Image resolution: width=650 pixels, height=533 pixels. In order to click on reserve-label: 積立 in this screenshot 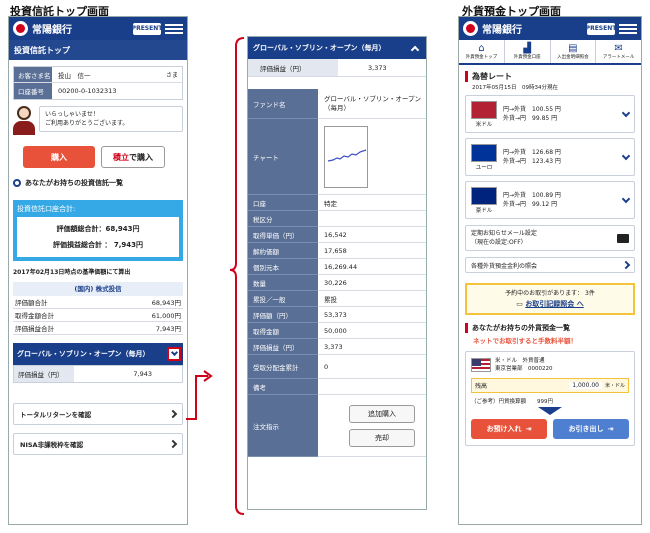, I will do `click(121, 157)`.